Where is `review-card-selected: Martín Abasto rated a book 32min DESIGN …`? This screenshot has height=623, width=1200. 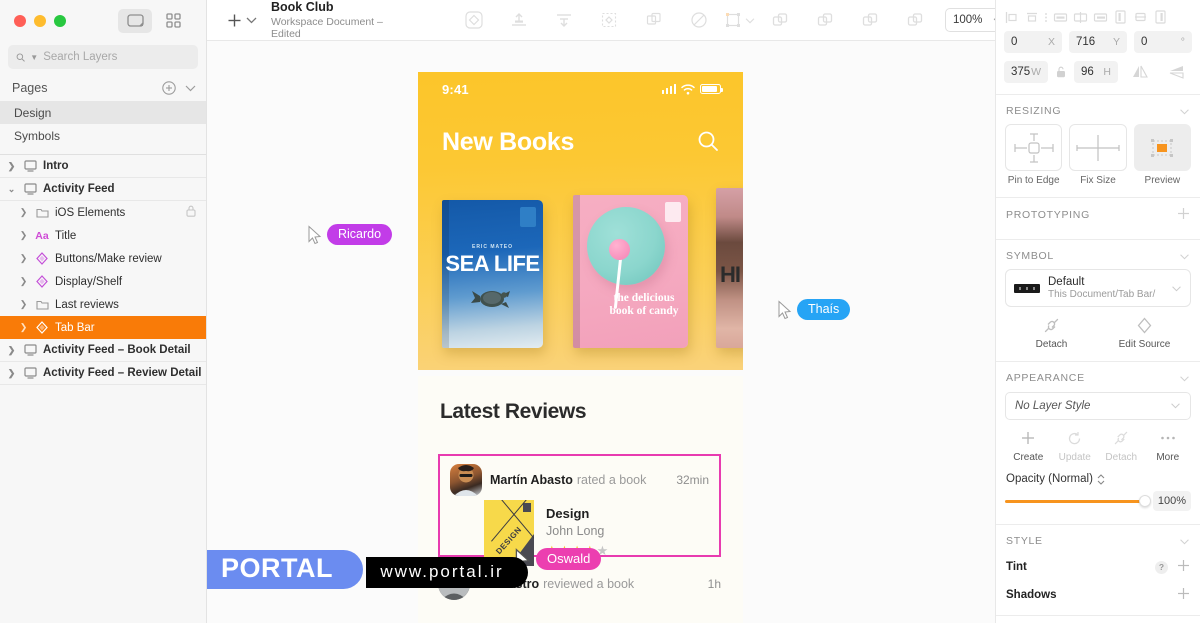
review-card-selected: Martín Abasto rated a book 32min DESIGN … is located at coordinates (579, 510).